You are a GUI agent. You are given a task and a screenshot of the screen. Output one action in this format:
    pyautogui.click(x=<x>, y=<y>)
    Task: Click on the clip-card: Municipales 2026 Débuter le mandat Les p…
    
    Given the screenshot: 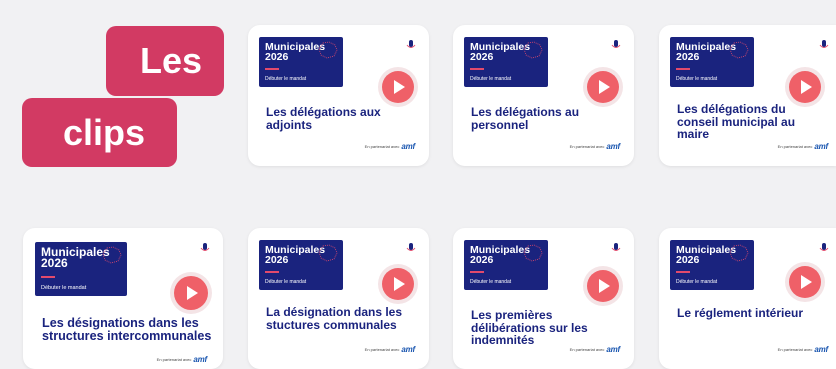 What is the action you would take?
    pyautogui.click(x=543, y=298)
    